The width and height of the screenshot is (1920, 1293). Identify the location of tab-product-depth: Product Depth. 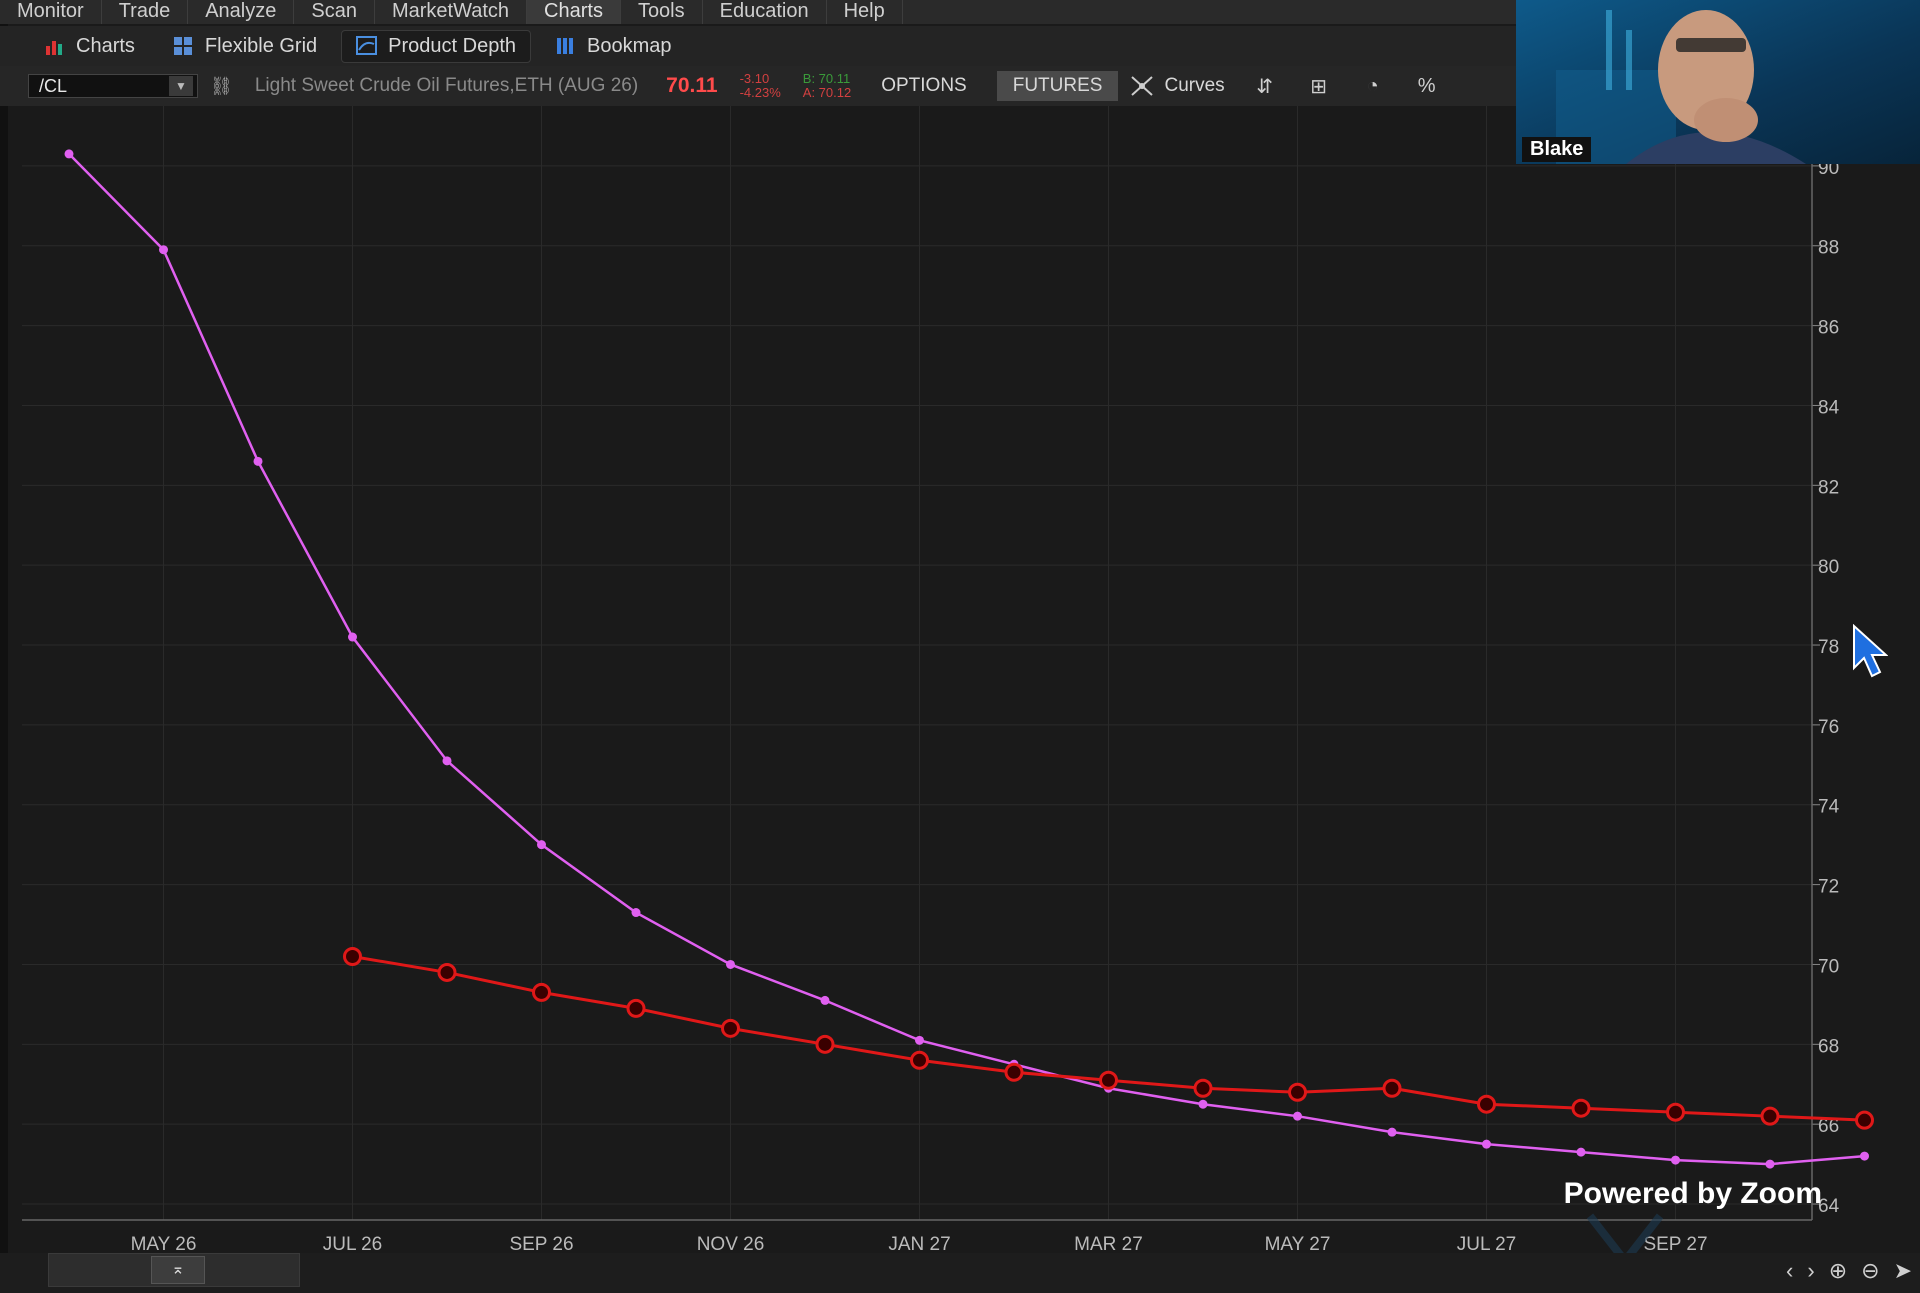
(436, 46).